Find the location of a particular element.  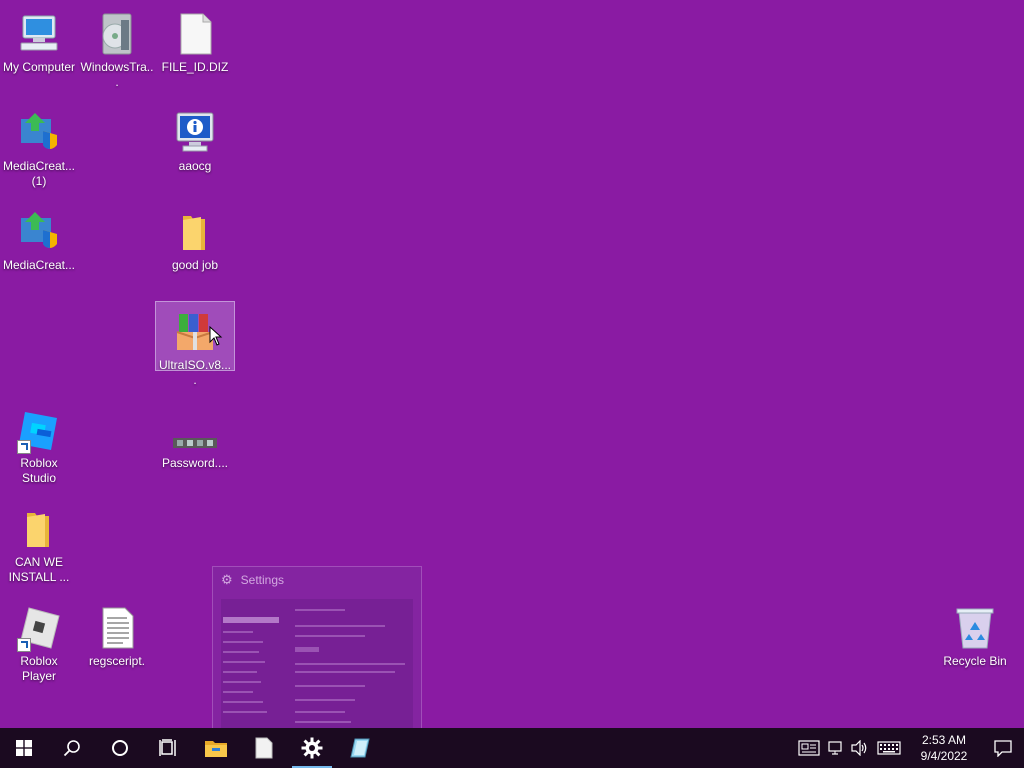

desktop-icon-aaocg: aaocg is located at coordinates (195, 138).